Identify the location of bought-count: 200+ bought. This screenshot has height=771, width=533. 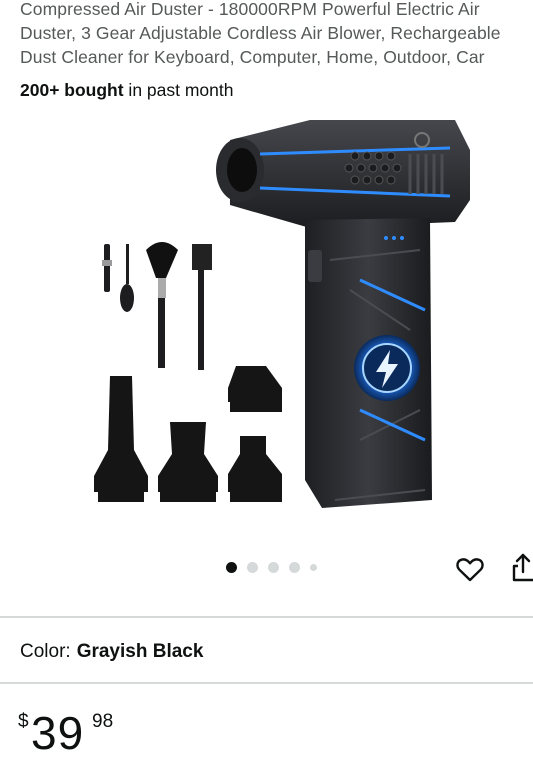
(72, 90).